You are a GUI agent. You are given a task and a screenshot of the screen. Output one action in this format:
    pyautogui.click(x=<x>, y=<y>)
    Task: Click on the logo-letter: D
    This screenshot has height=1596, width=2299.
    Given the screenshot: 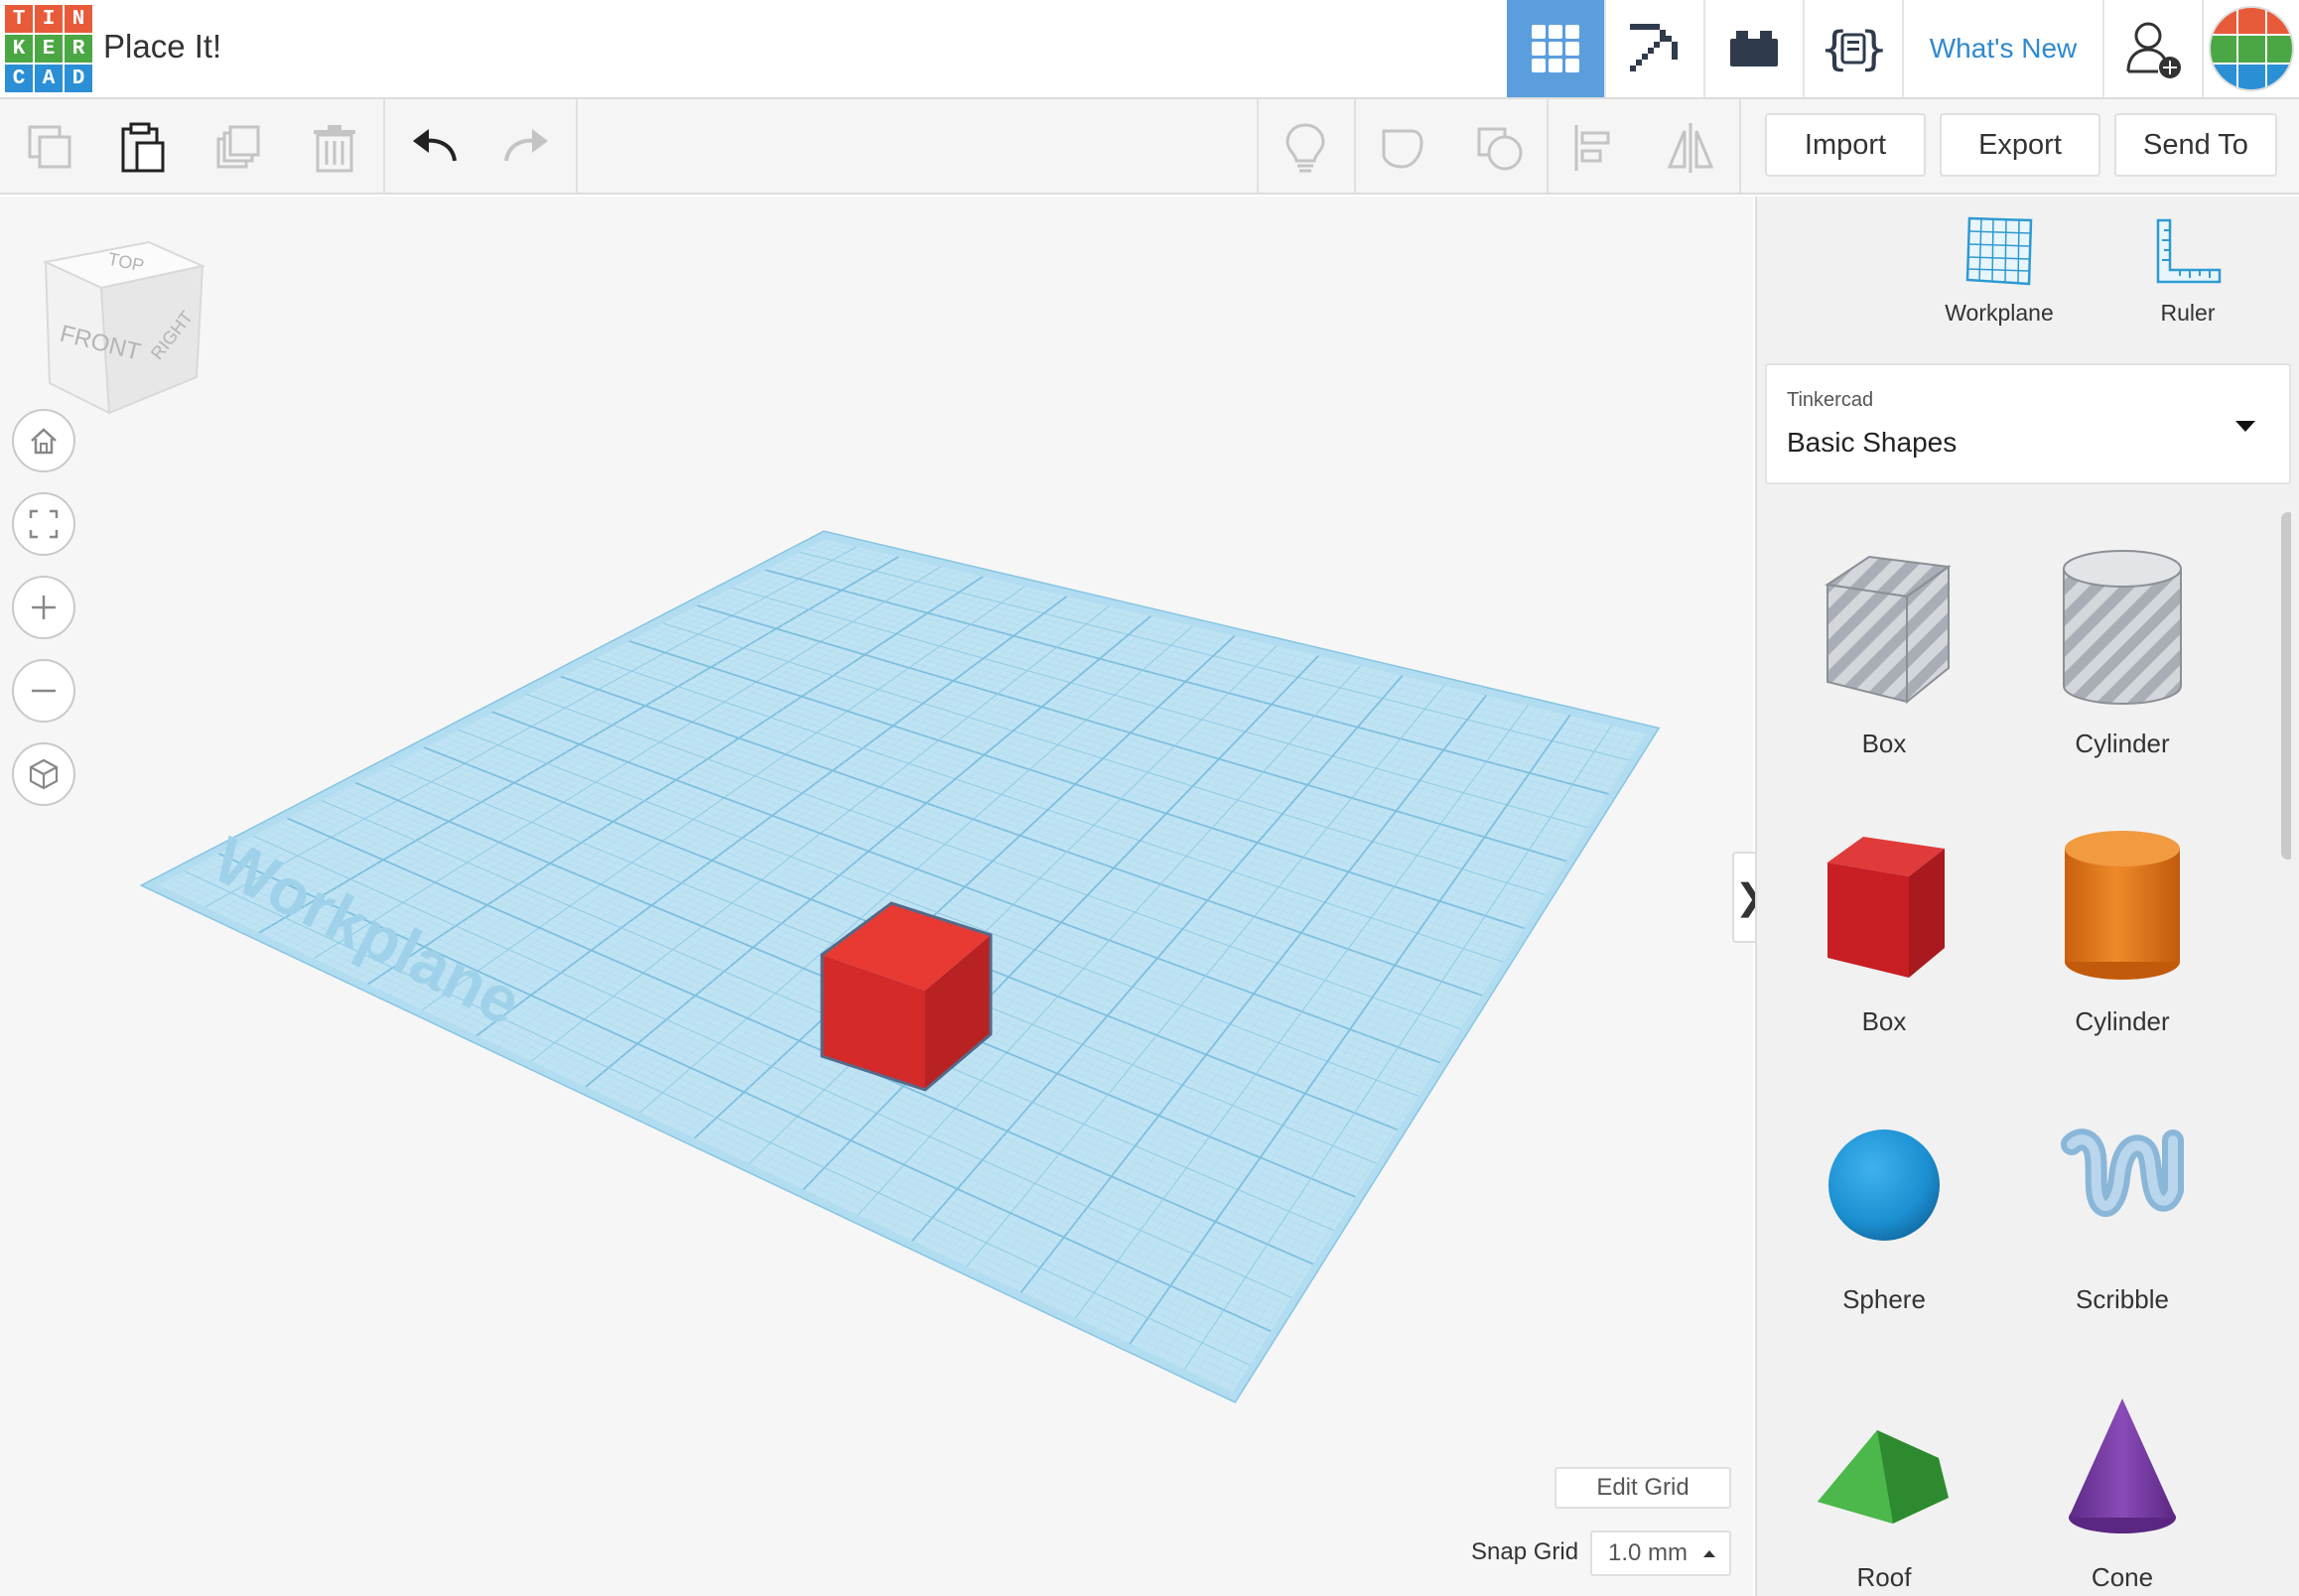 What is the action you would take?
    pyautogui.click(x=78, y=78)
    